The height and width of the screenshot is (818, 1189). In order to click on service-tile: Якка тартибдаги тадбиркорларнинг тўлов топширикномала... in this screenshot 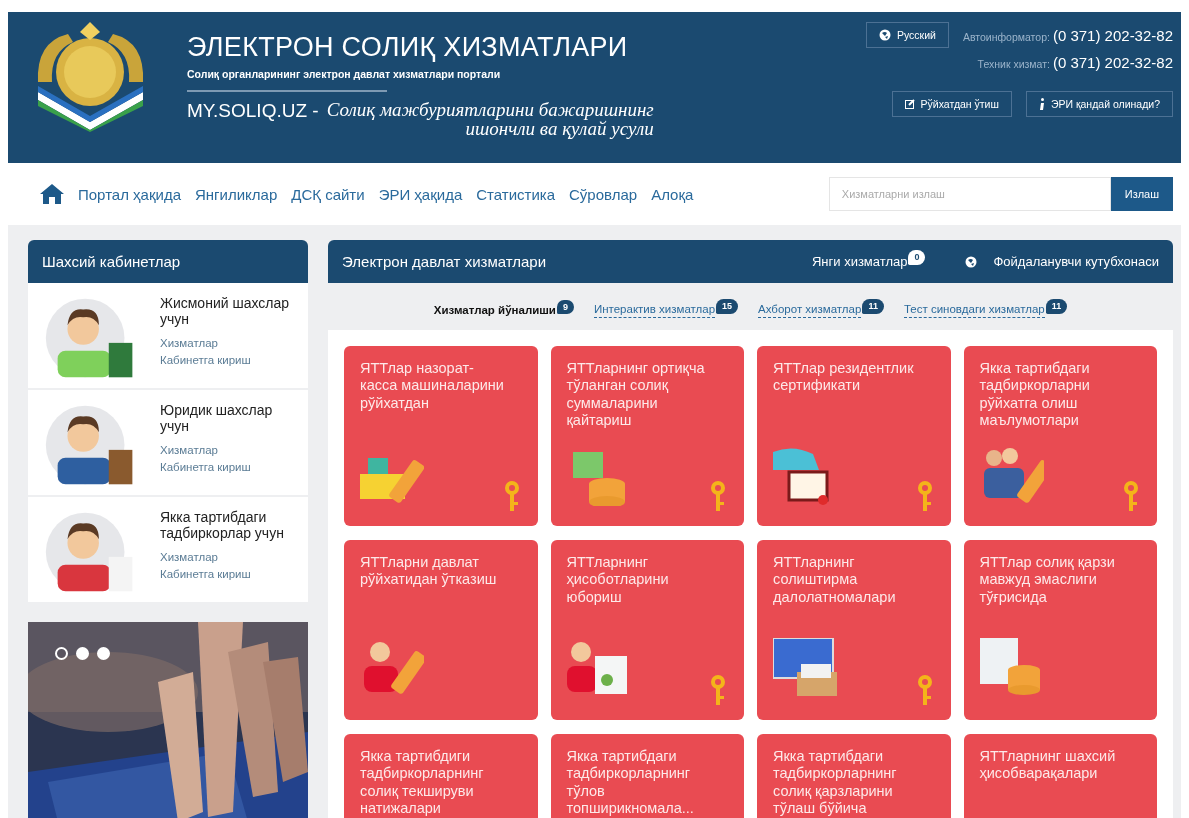, I will do `click(647, 776)`.